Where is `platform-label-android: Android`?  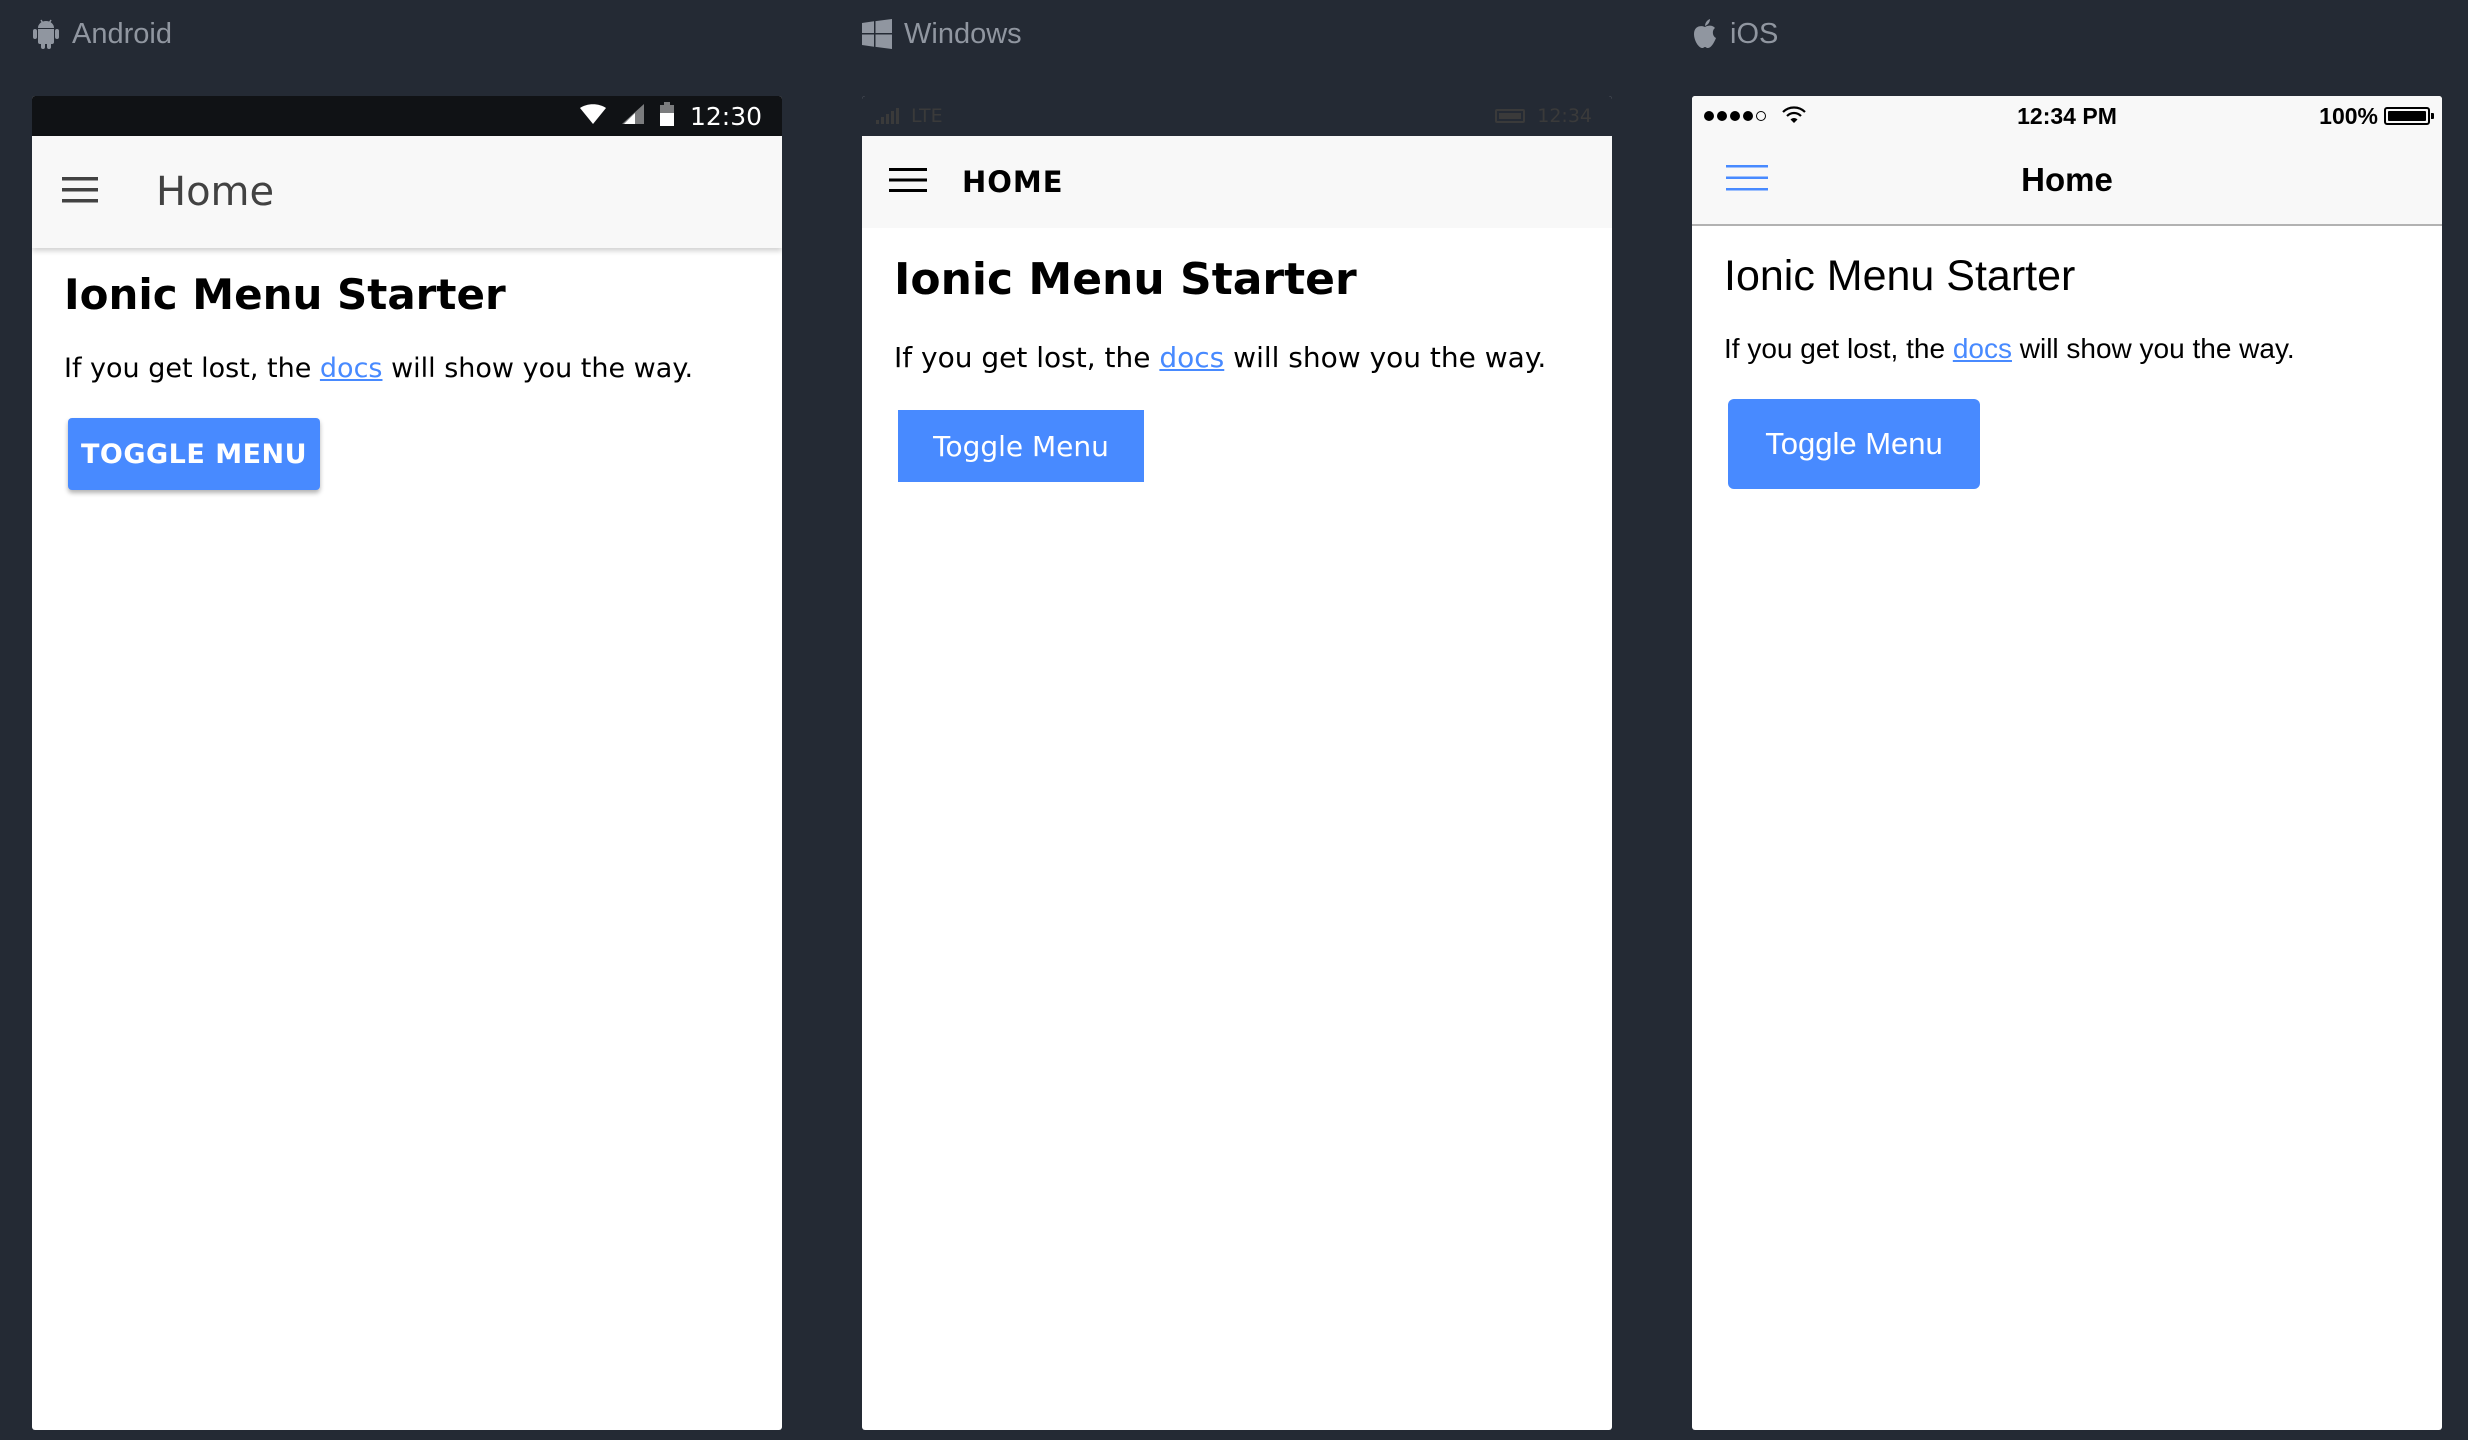
platform-label-android: Android is located at coordinates (102, 34).